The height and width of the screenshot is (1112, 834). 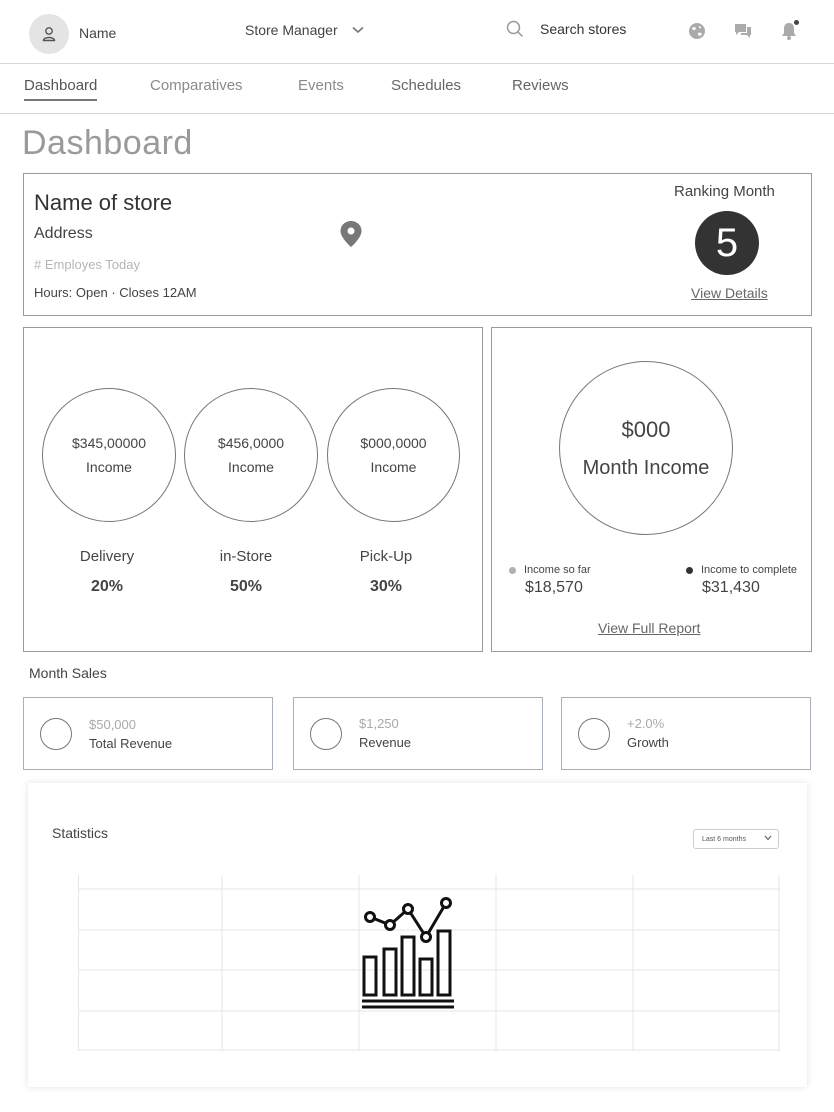 I want to click on ranking-badge: 5, so click(x=727, y=243).